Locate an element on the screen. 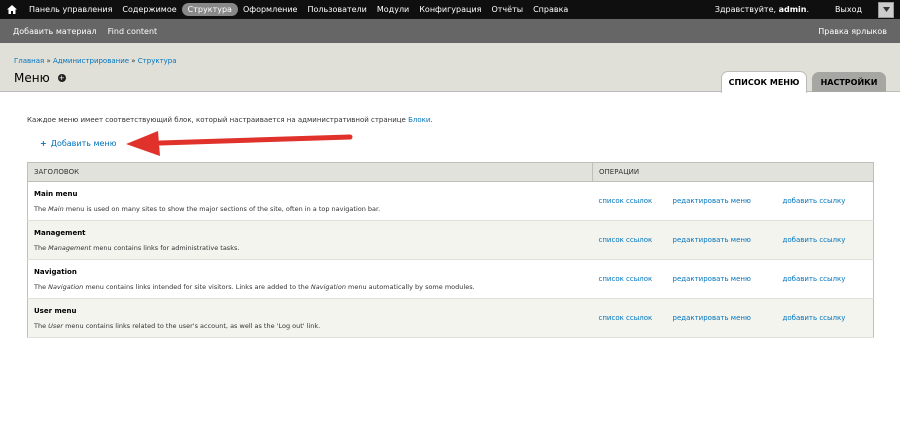 The height and width of the screenshot is (433, 900). greeting-suffix: . is located at coordinates (808, 9).